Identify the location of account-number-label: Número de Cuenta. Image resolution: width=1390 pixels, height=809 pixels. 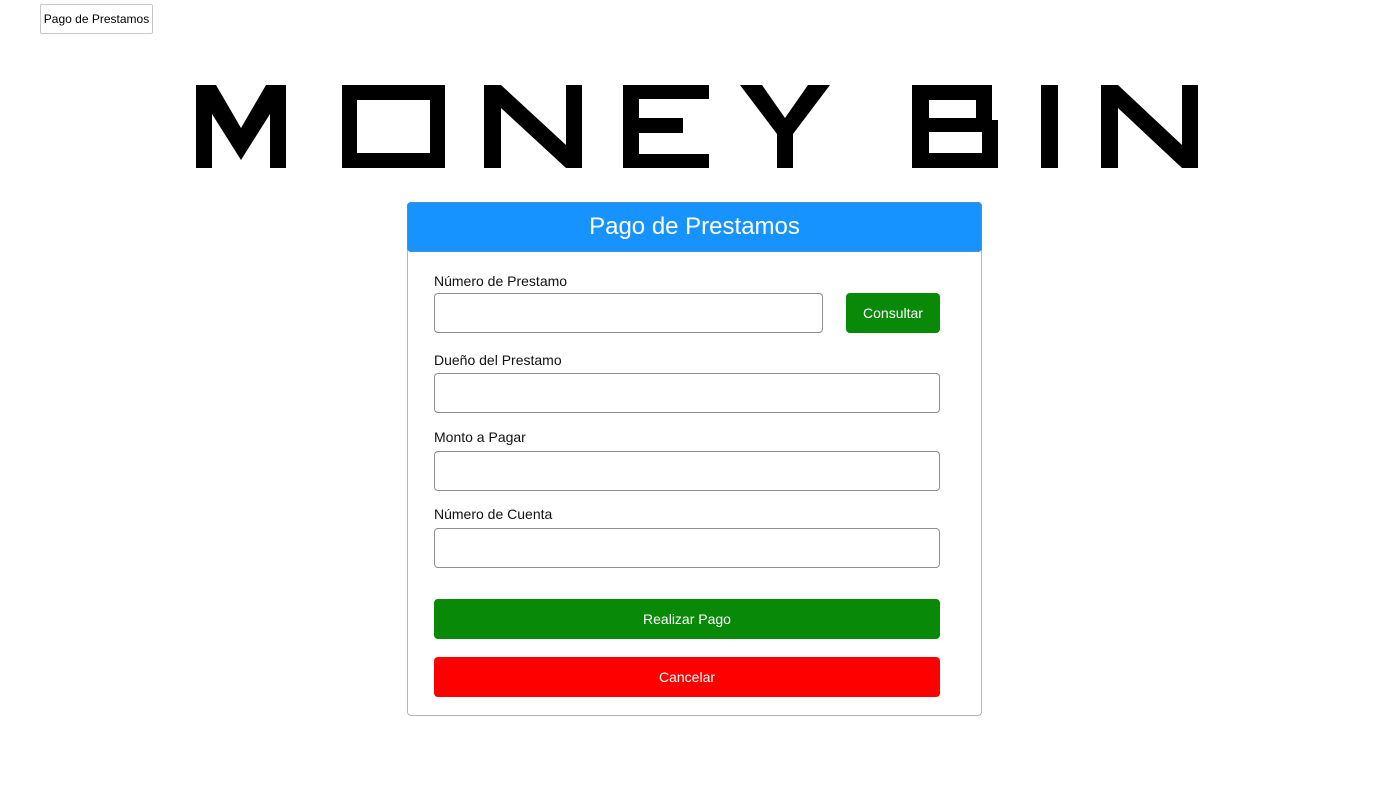
(493, 514).